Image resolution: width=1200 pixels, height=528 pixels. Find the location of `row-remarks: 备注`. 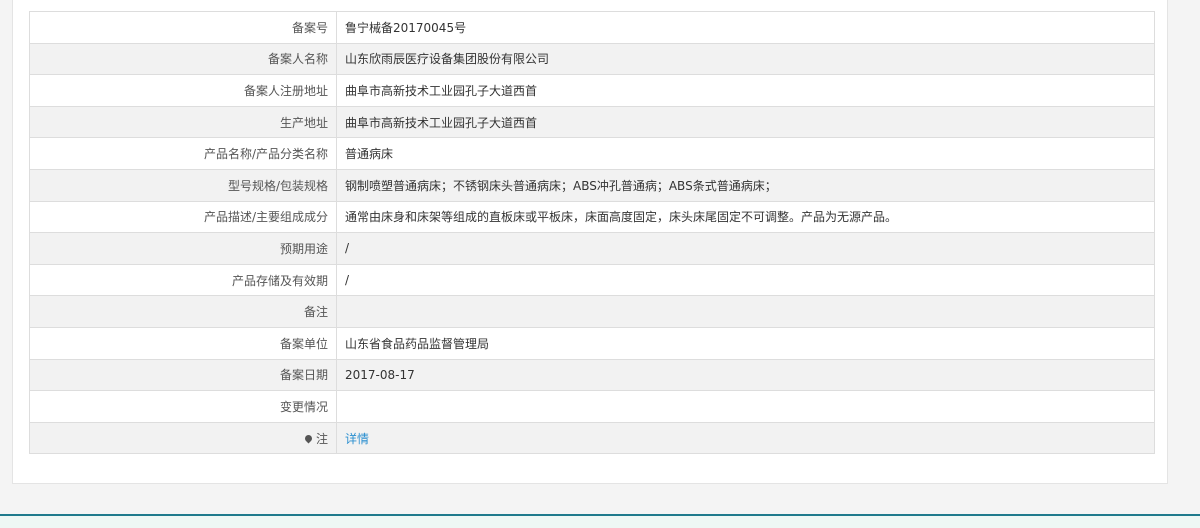

row-remarks: 备注 is located at coordinates (592, 311).